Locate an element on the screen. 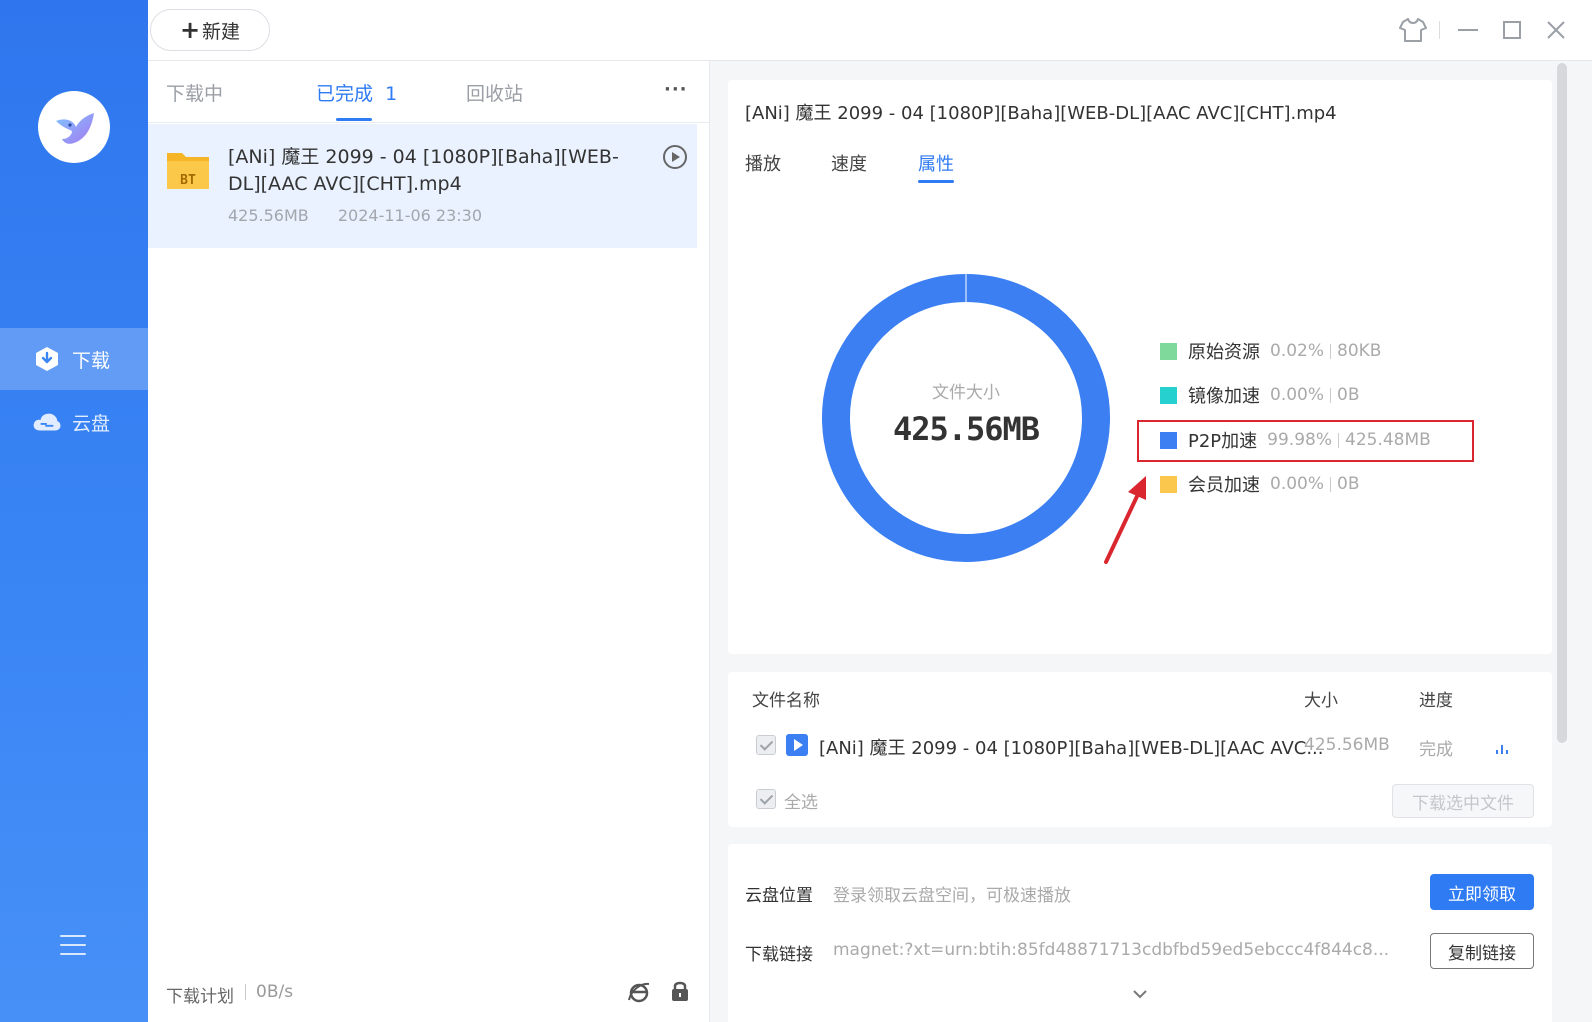 The width and height of the screenshot is (1592, 1022). new-task-label: 新建 is located at coordinates (221, 31).